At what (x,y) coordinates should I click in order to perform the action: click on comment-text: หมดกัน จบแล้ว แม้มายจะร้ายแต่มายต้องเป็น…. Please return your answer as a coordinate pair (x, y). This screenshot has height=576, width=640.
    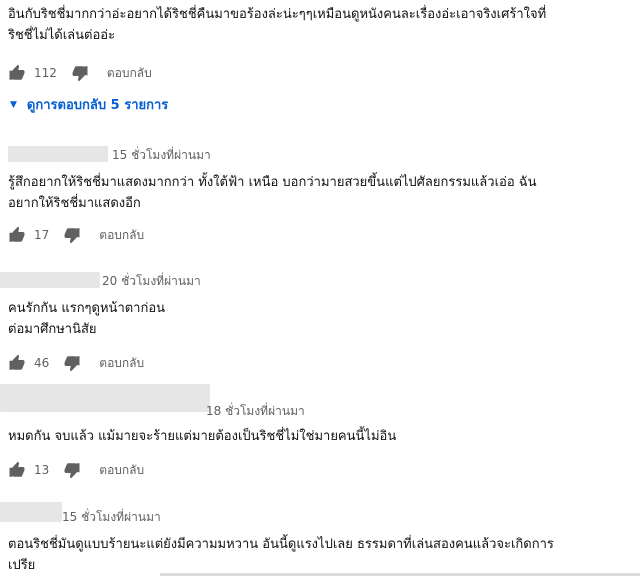
    Looking at the image, I should click on (318, 436).